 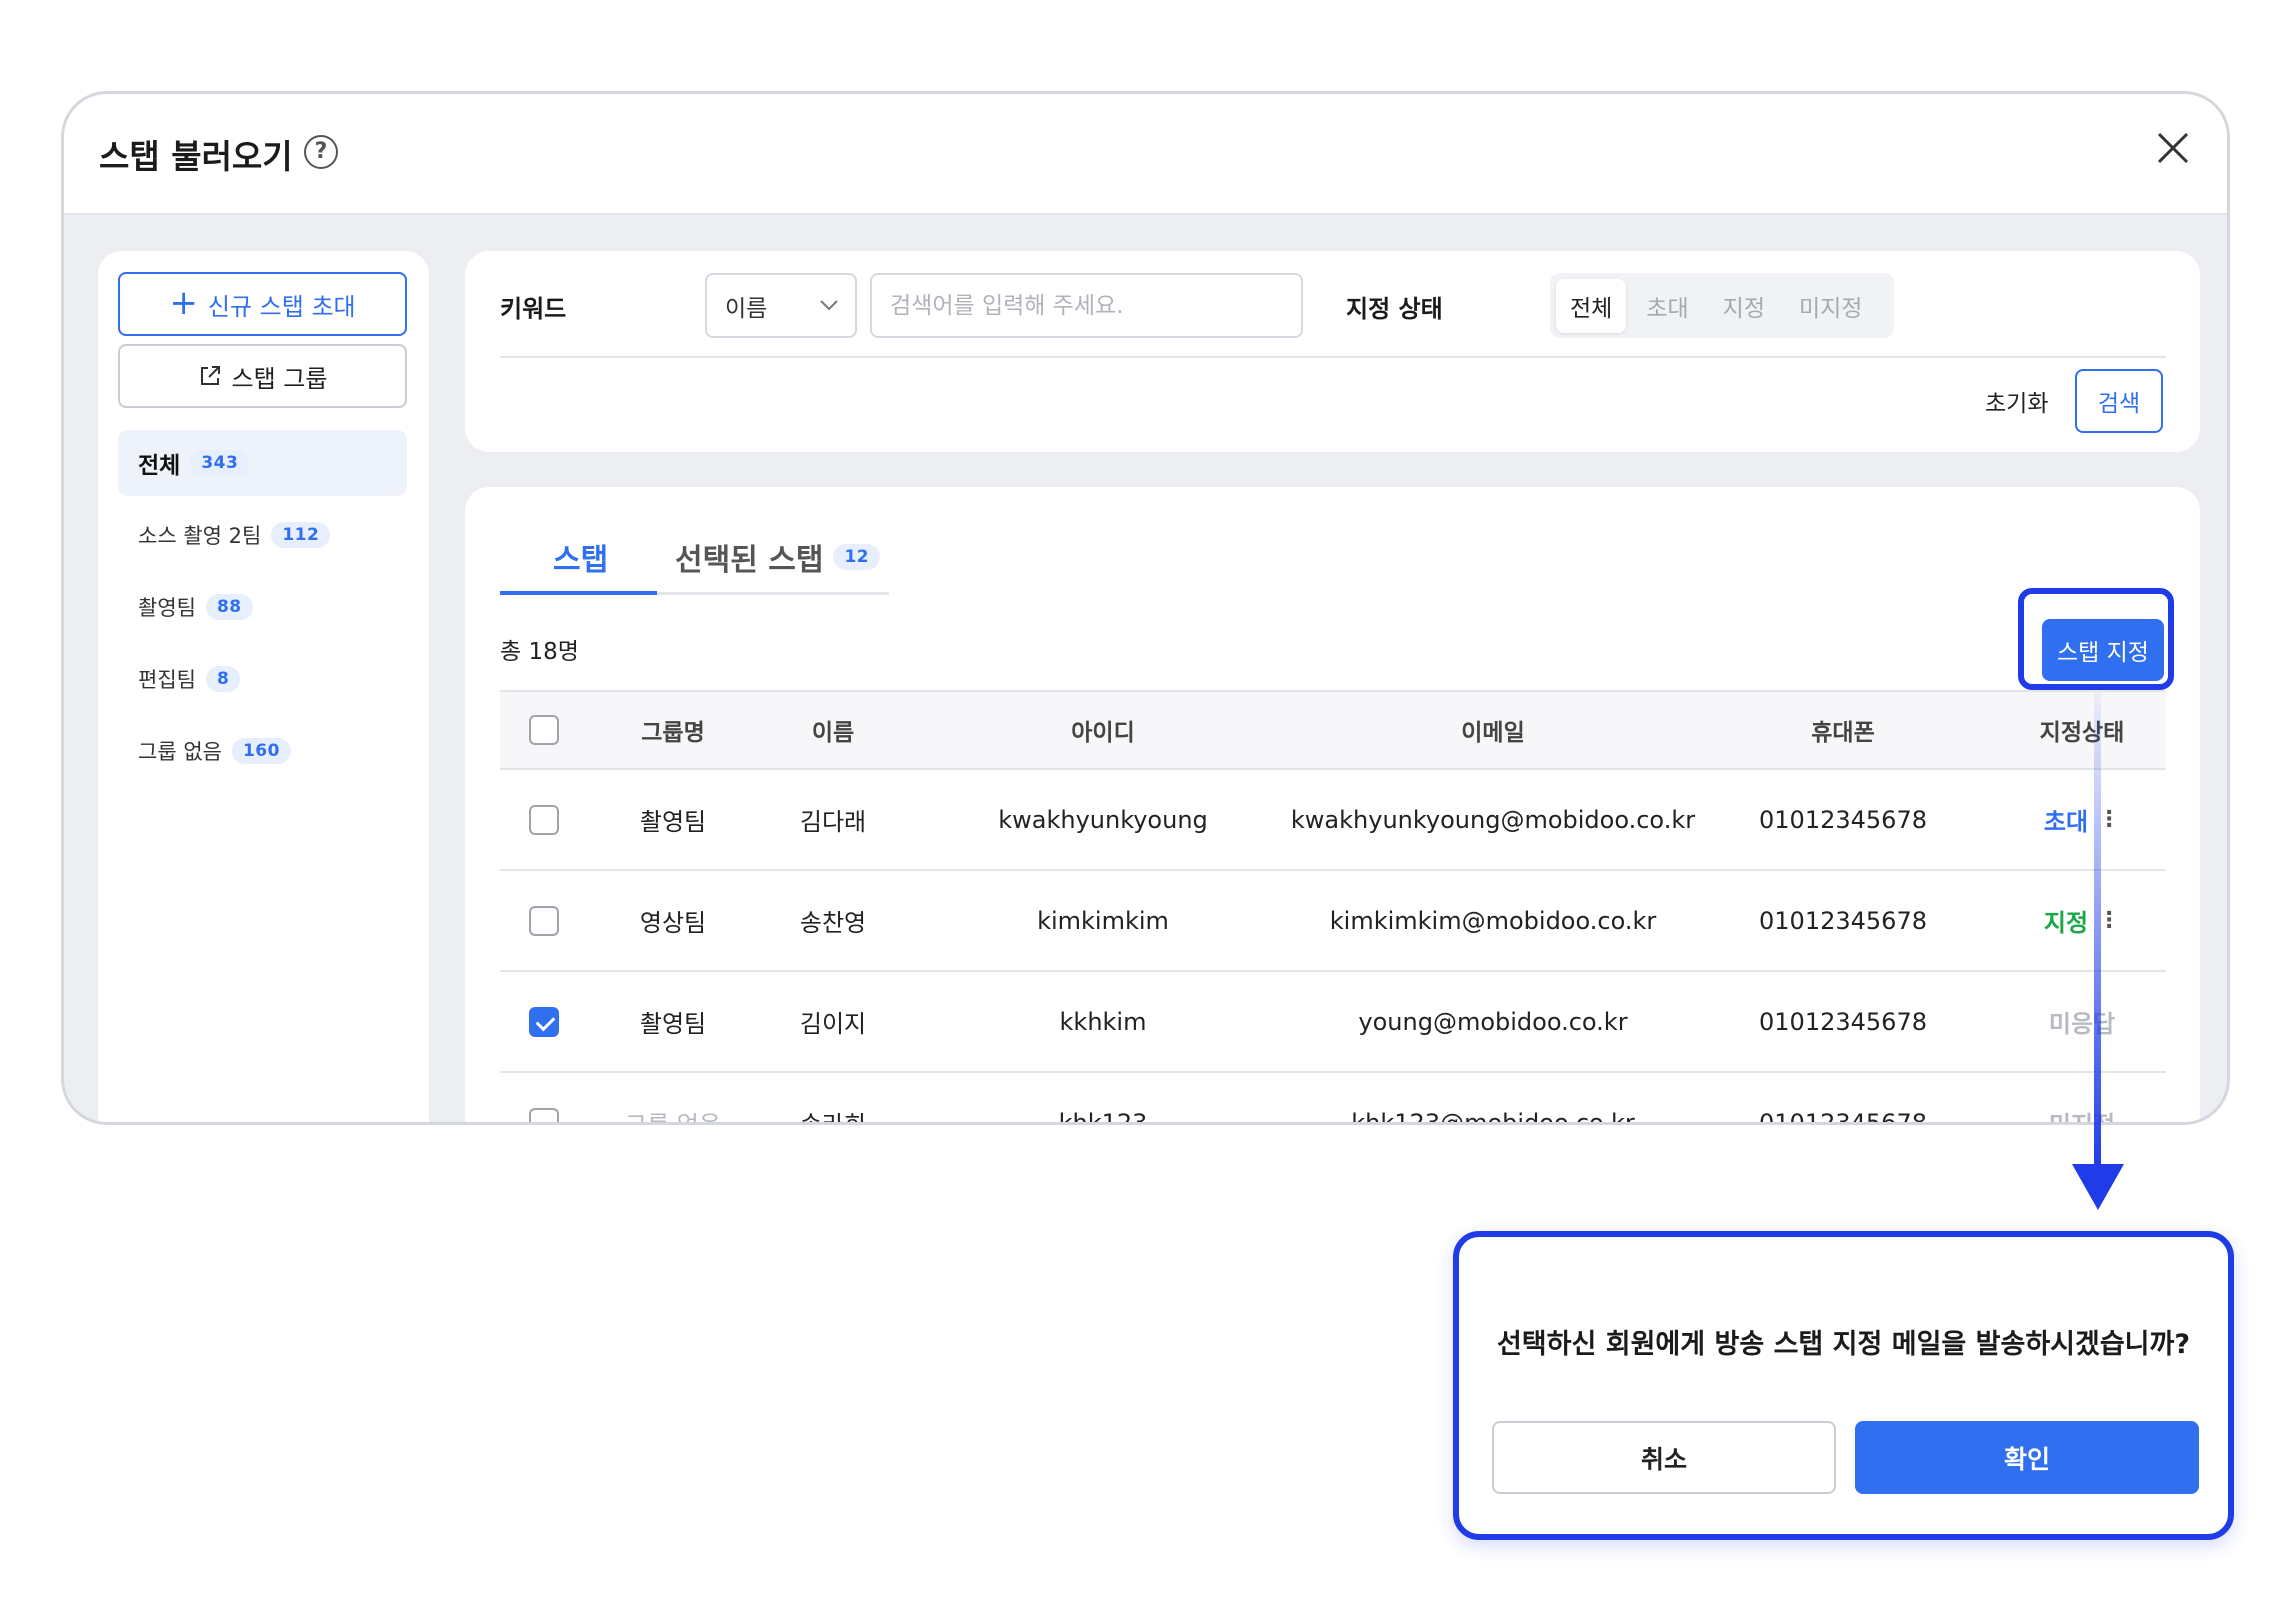 I want to click on confirm-message: 선택하신 회원에게 방송 스탭 지정 메일을 발송하시겠습니까?, so click(x=1843, y=1344).